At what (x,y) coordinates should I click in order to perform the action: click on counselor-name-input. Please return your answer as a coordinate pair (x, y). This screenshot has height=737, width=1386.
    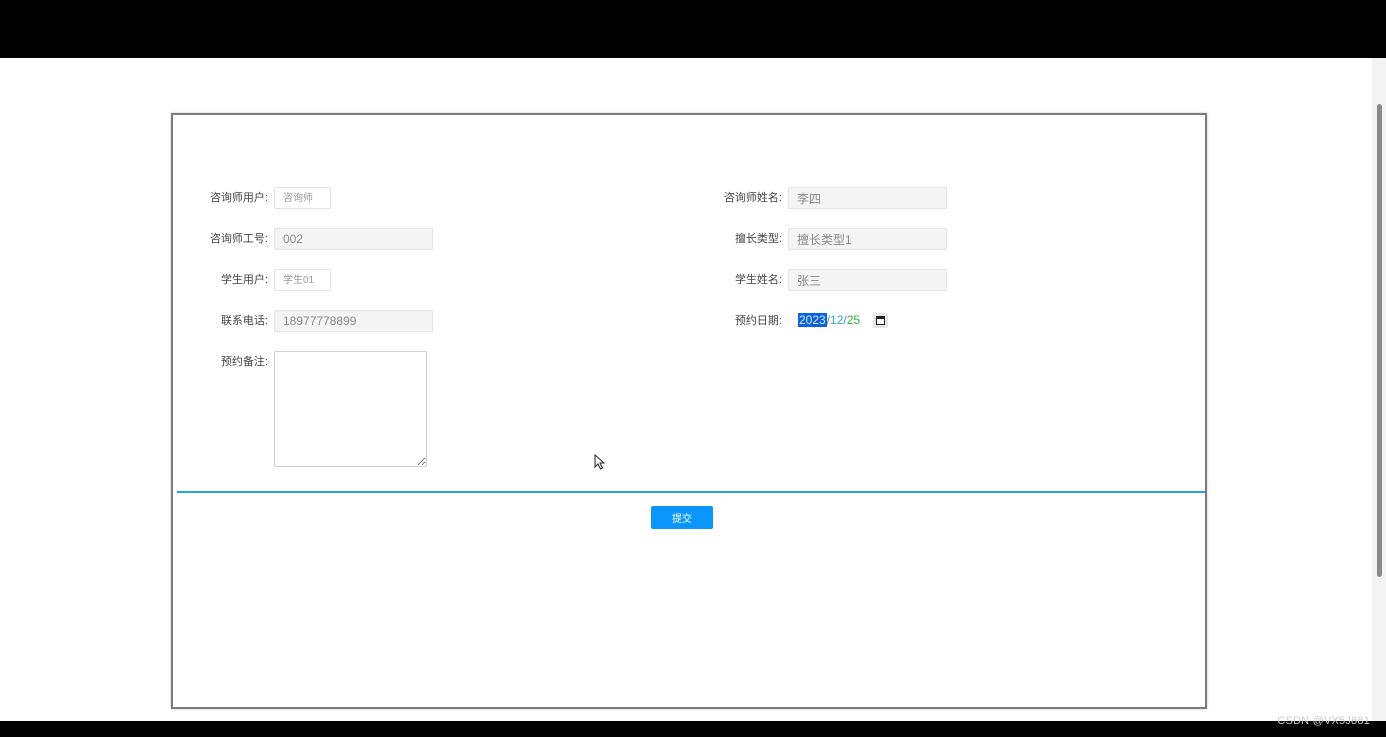
    Looking at the image, I should click on (867, 198).